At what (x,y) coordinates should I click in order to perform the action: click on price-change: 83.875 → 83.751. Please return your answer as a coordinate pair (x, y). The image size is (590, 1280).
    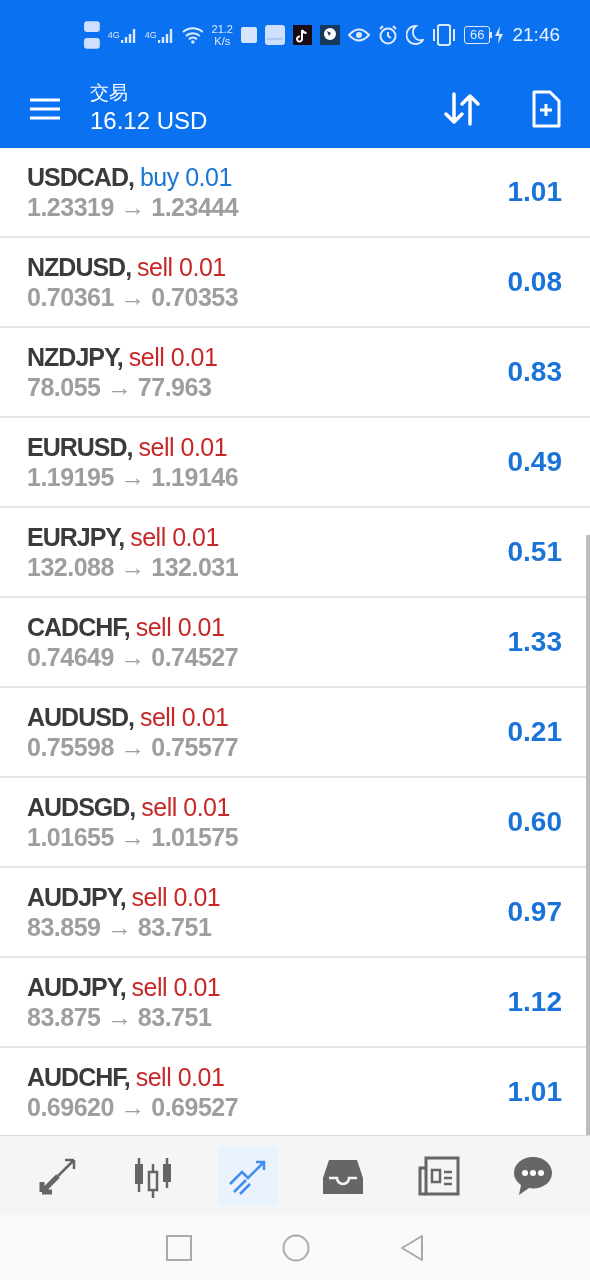
    Looking at the image, I should click on (120, 1017).